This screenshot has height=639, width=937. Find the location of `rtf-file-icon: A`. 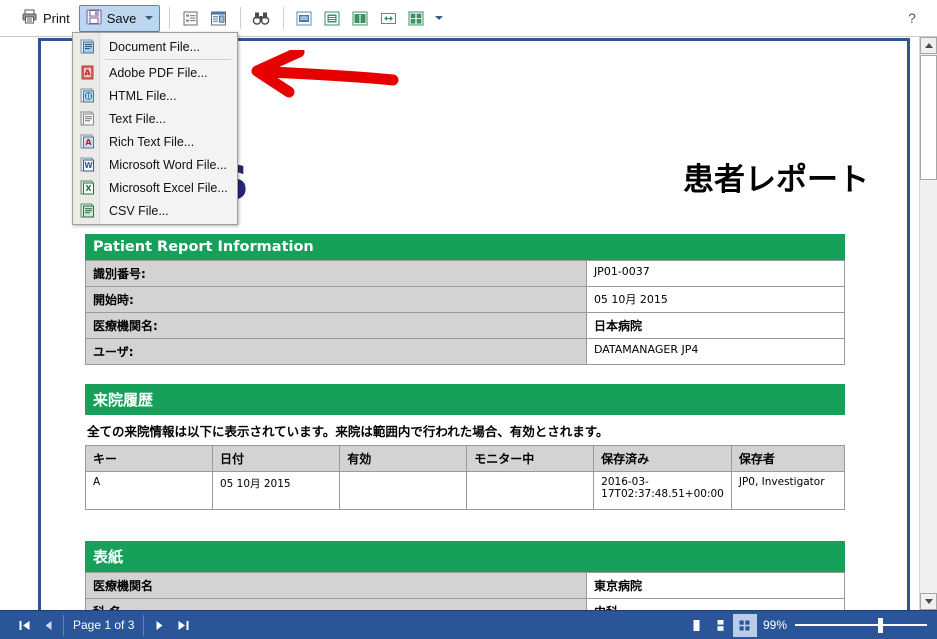

rtf-file-icon: A is located at coordinates (89, 142).